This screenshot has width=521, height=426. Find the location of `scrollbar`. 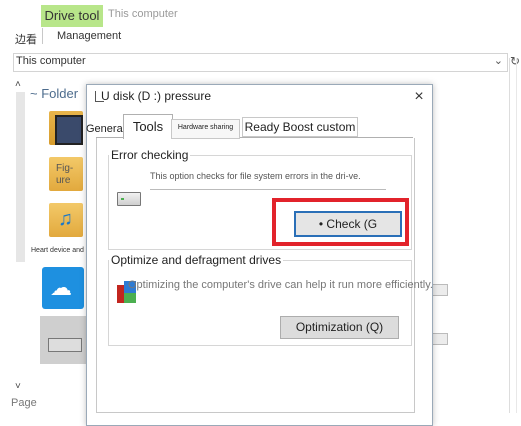

scrollbar is located at coordinates (20, 177).